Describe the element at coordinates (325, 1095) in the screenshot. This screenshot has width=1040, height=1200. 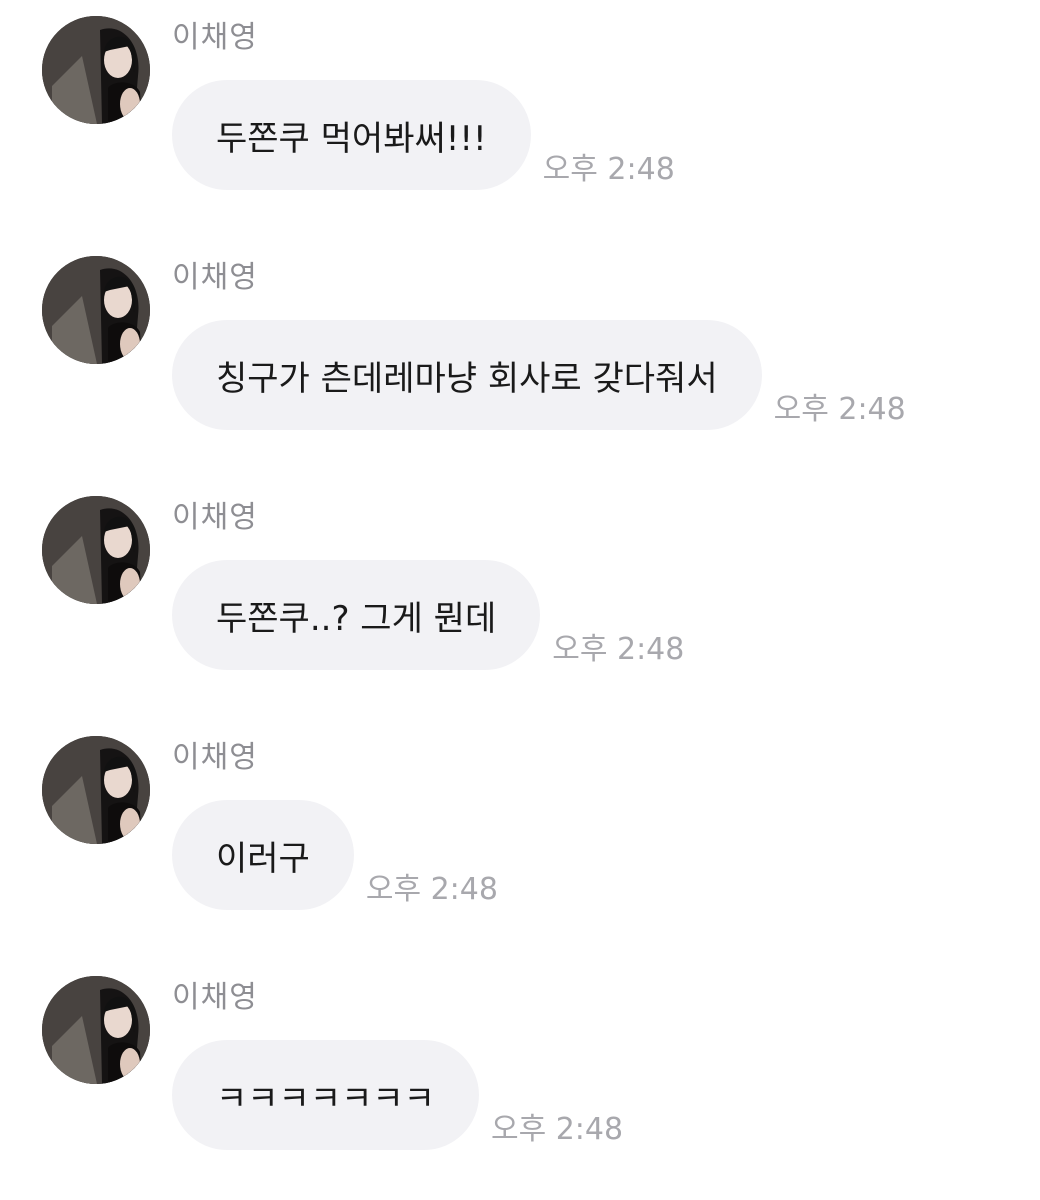
I see `message-bubble: ㅋㅋㅋㅋㅋㅋㅋ` at that location.